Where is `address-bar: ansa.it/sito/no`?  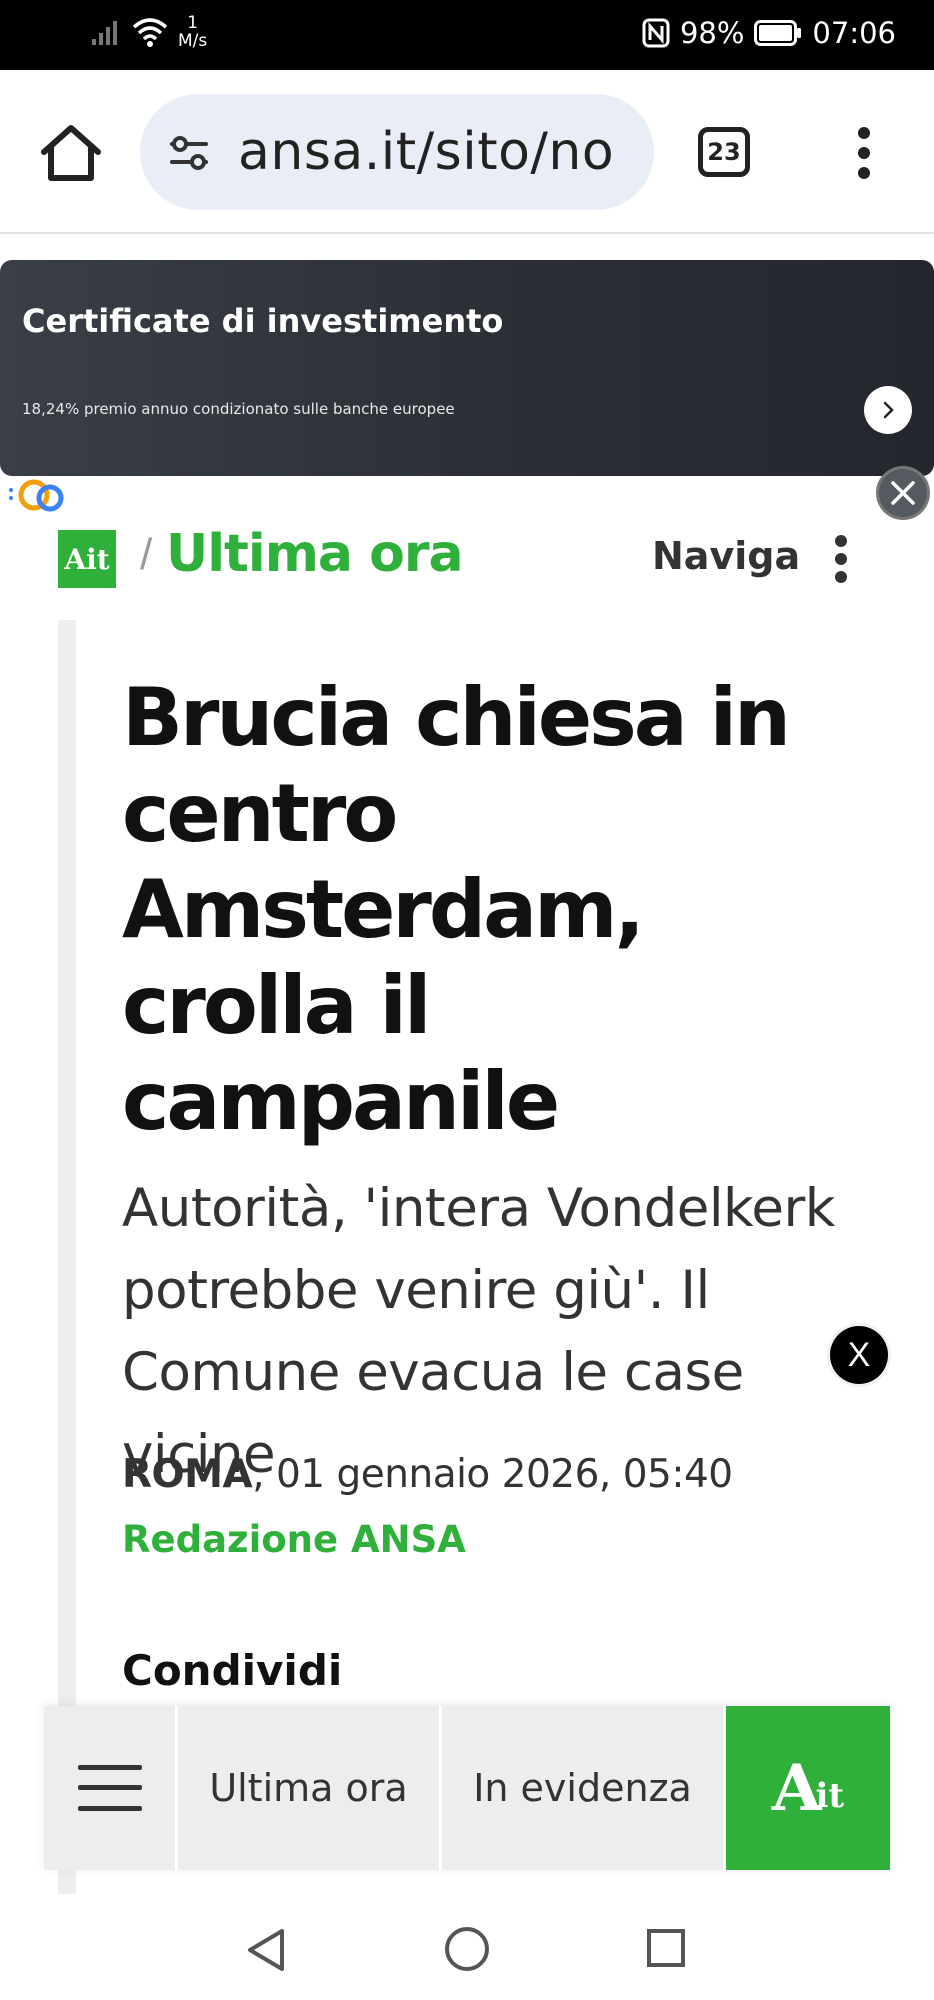
address-bar: ansa.it/sito/no is located at coordinates (397, 152).